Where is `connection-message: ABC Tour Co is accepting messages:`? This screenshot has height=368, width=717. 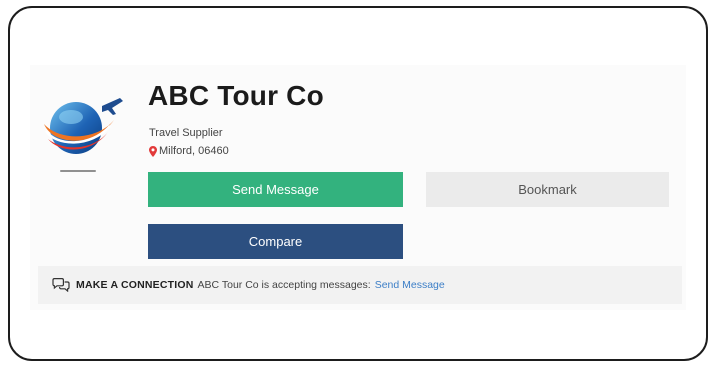 connection-message: ABC Tour Co is accepting messages: is located at coordinates (284, 285).